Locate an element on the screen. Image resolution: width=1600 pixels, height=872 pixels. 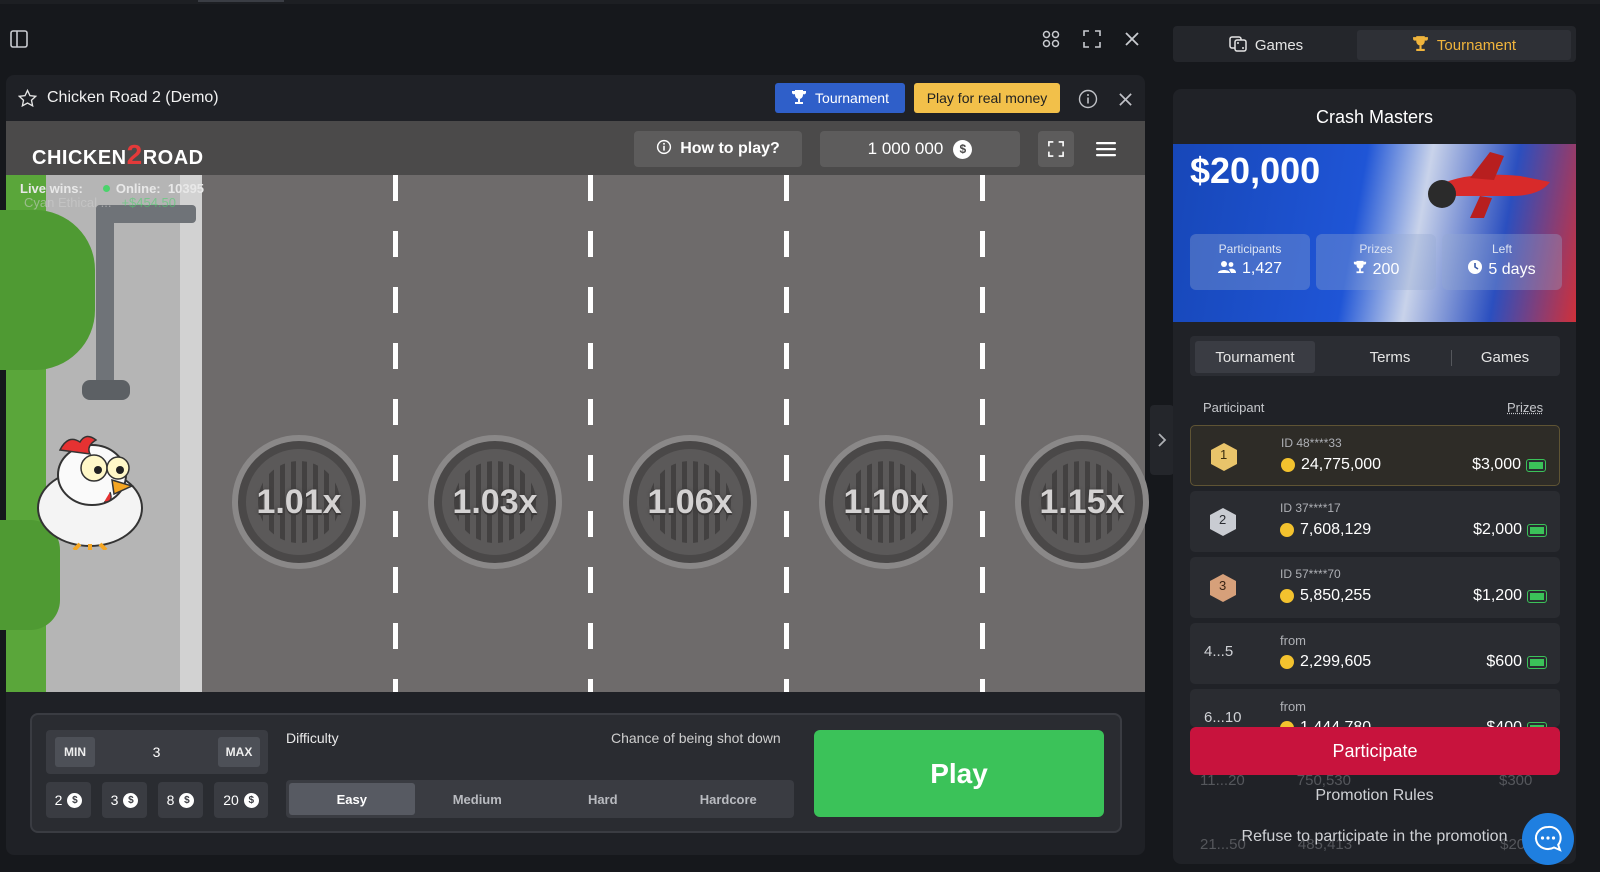
game-menu-button is located at coordinates (1106, 149).